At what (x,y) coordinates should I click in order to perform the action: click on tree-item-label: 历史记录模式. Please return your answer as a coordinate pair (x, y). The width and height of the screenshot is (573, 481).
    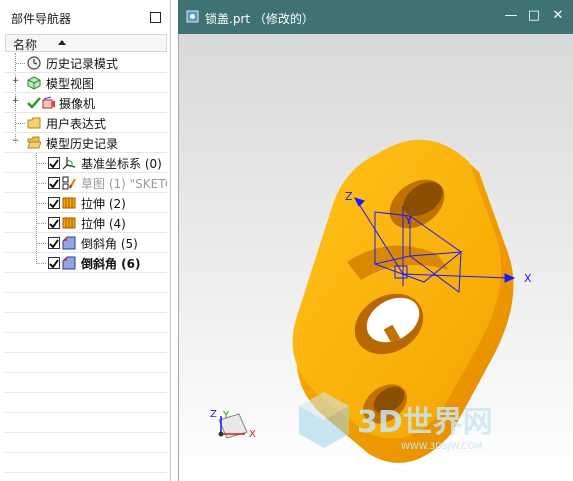
    Looking at the image, I should click on (82, 64).